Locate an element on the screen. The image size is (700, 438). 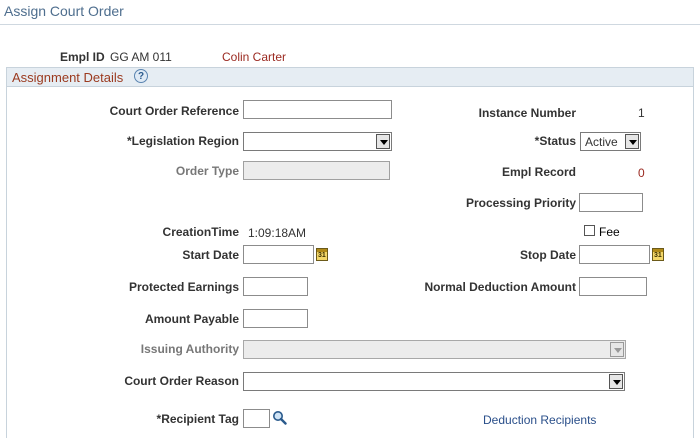
fee-checkbox is located at coordinates (589, 230).